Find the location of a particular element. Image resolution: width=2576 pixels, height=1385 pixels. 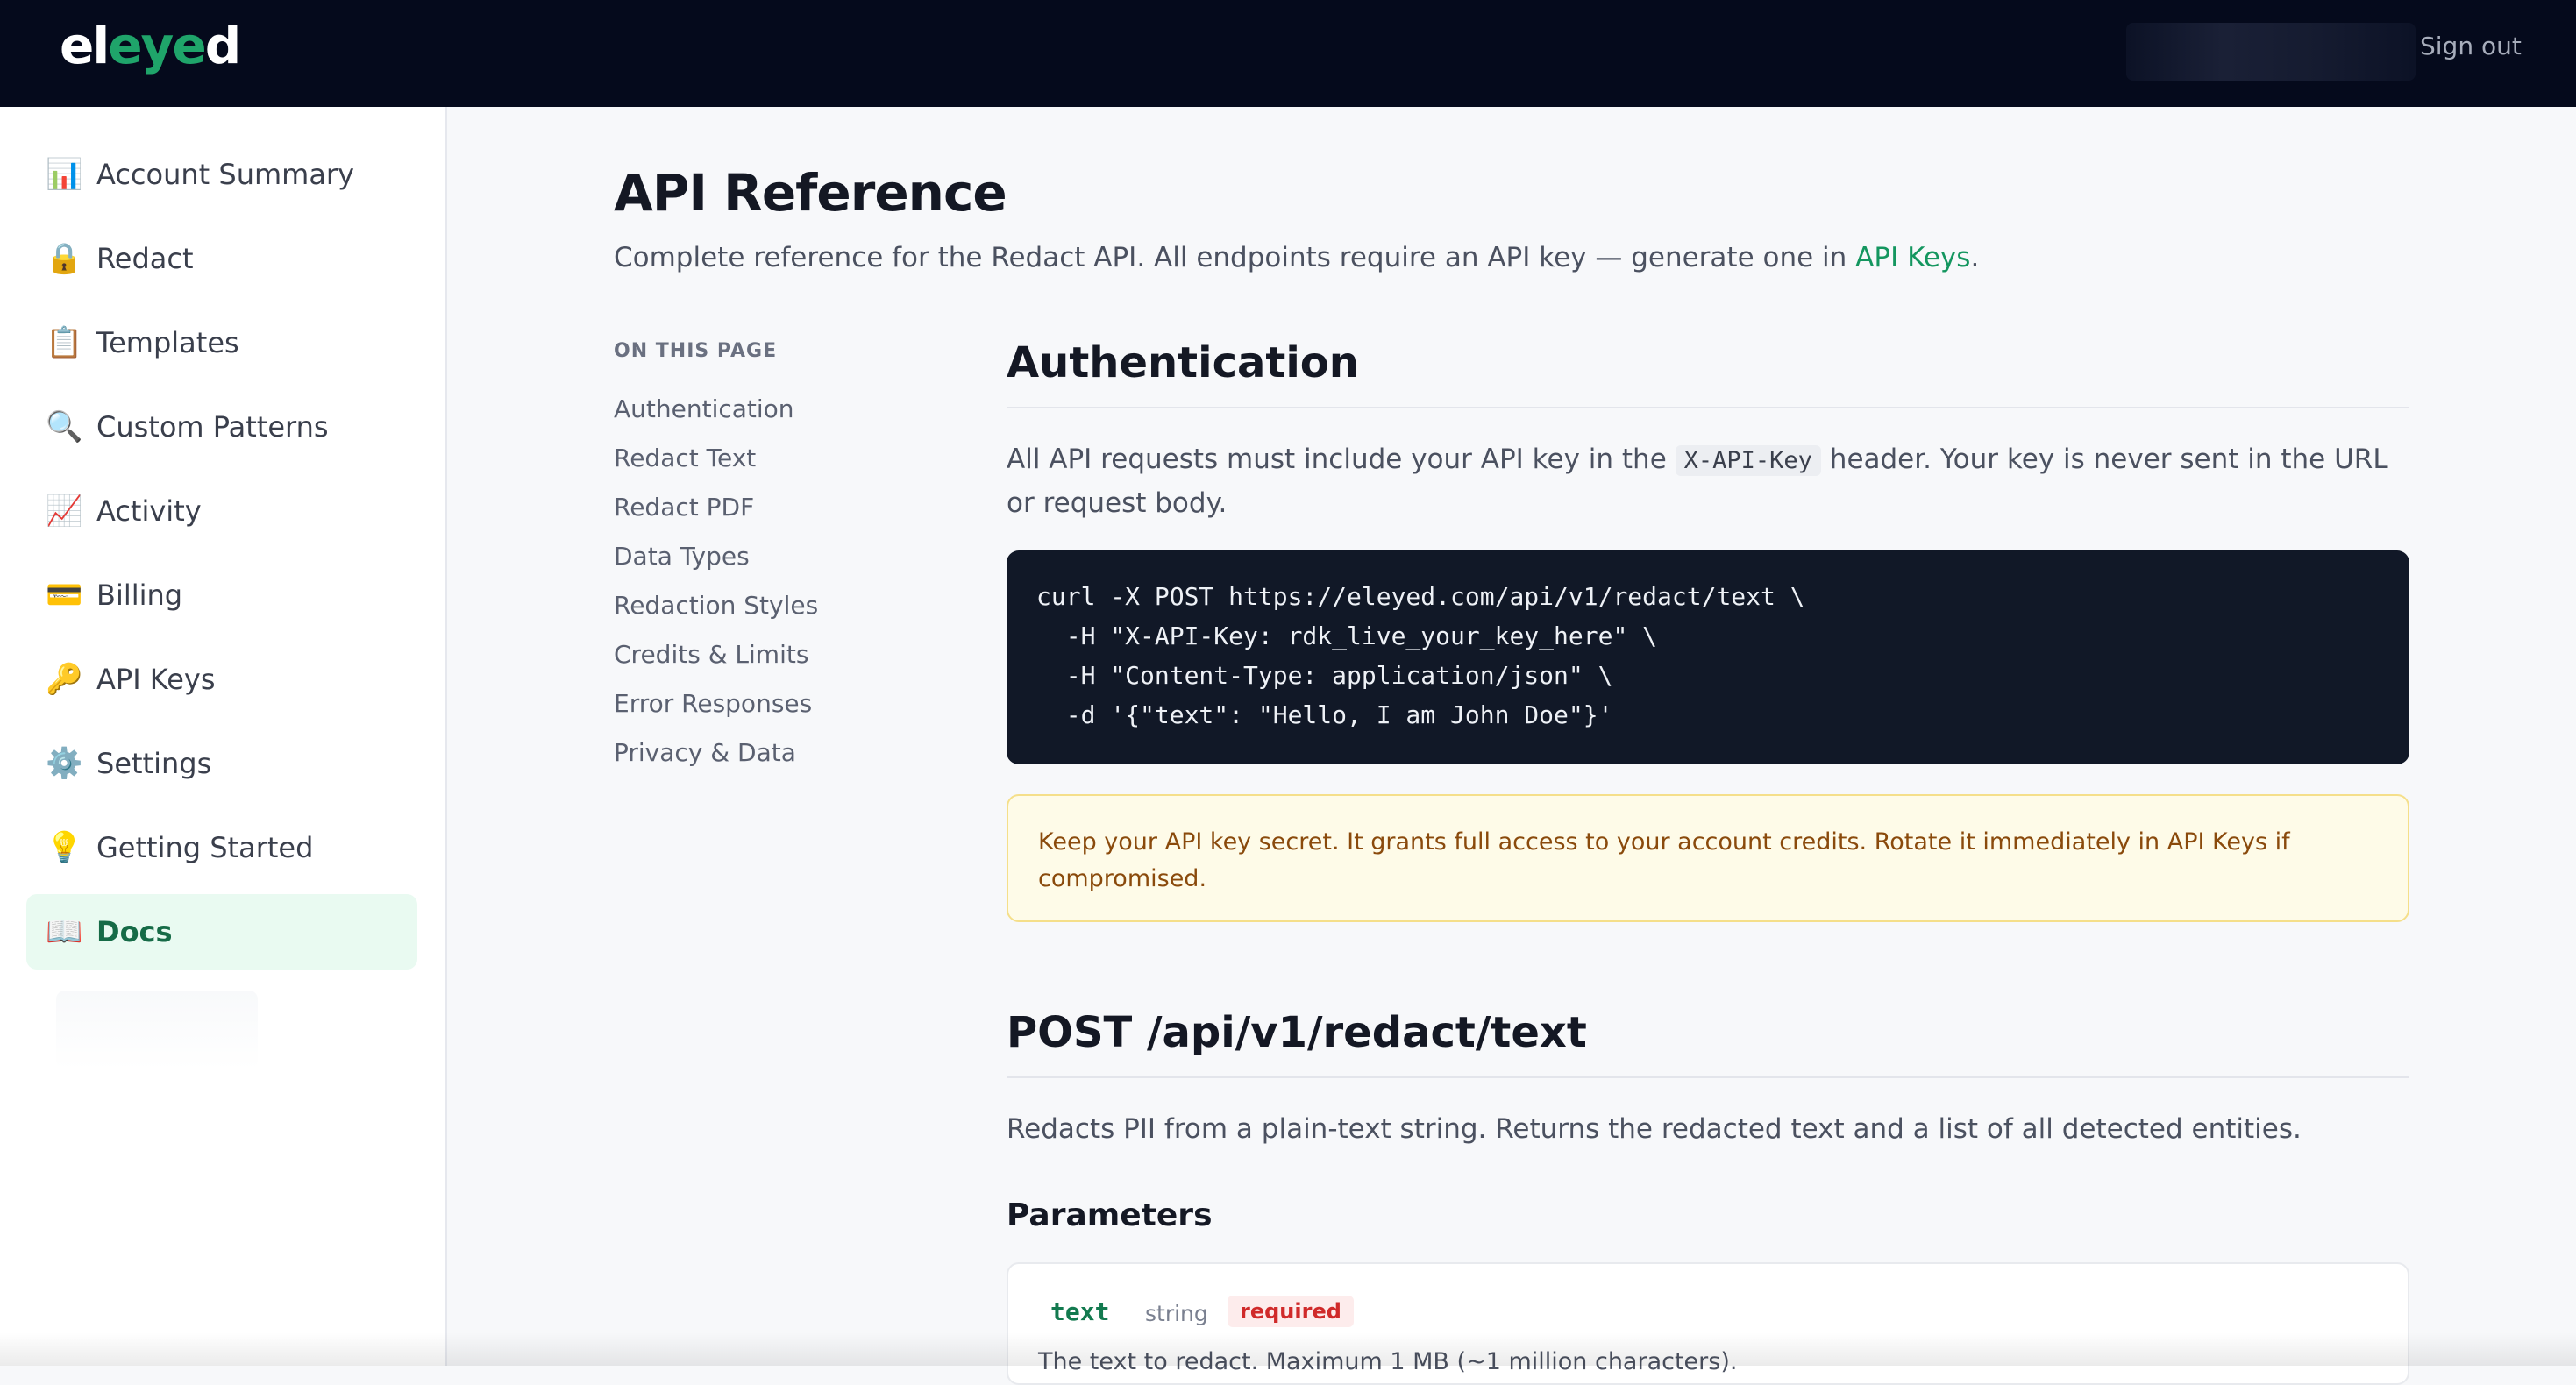

book-icon: 📖 is located at coordinates (64, 931).